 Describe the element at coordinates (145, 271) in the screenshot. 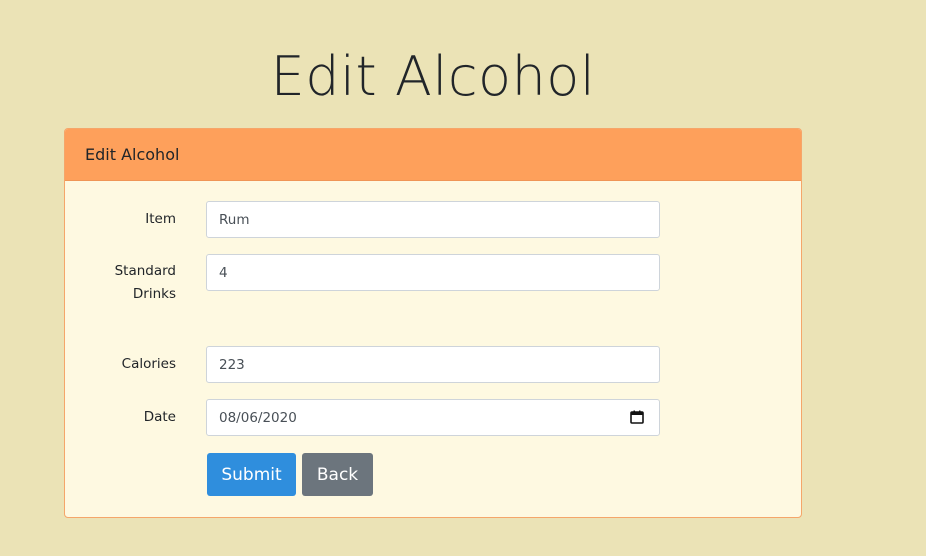

I see `standard-drinks-label-line1: Standard` at that location.